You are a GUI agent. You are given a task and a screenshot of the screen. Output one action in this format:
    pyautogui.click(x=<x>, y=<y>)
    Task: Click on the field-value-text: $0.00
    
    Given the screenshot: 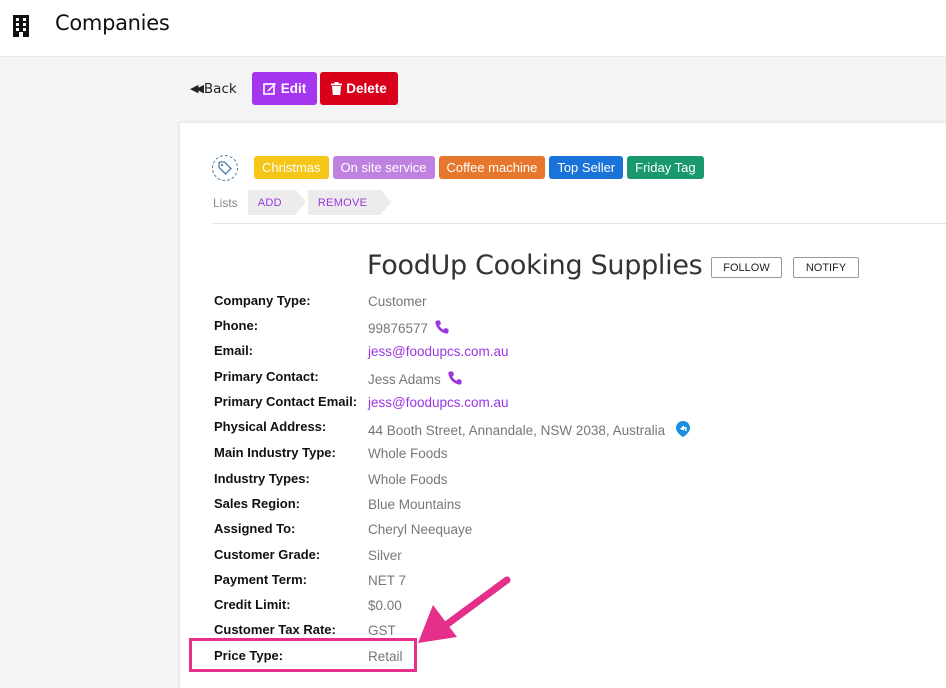 What is the action you would take?
    pyautogui.click(x=385, y=605)
    